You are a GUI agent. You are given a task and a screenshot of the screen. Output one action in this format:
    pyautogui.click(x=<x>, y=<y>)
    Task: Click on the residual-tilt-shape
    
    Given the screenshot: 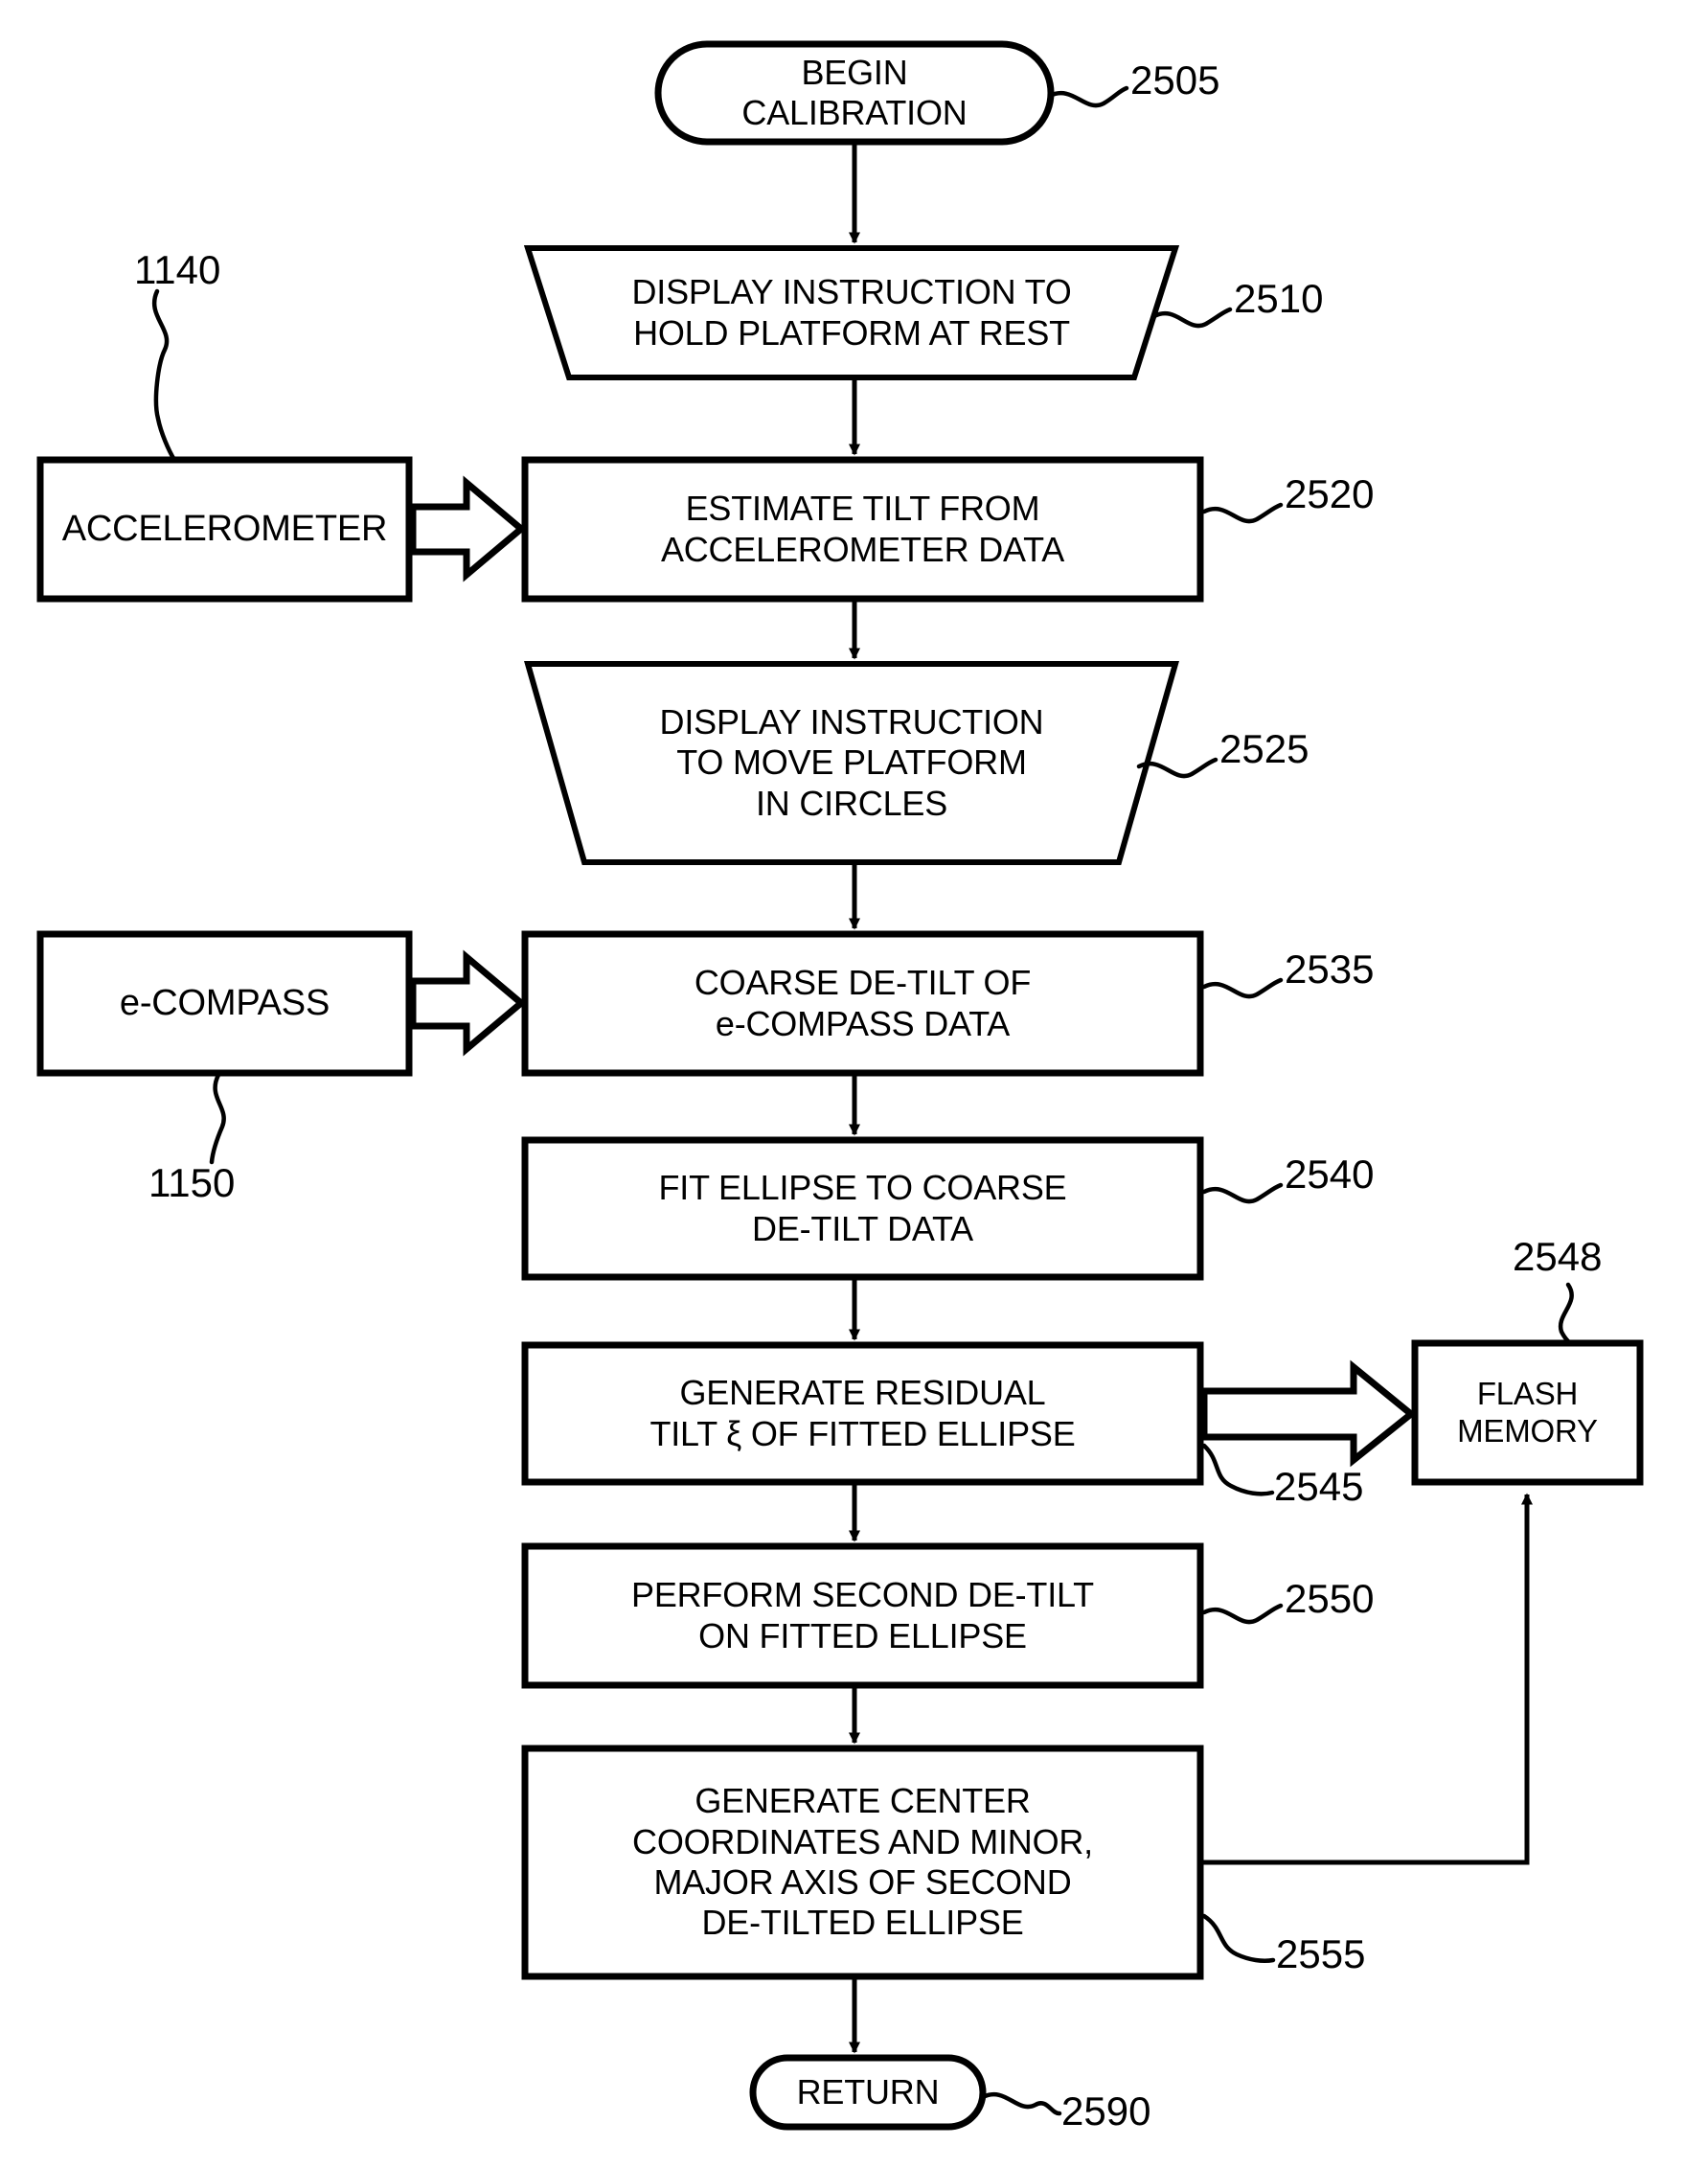 What is the action you would take?
    pyautogui.click(x=862, y=1413)
    